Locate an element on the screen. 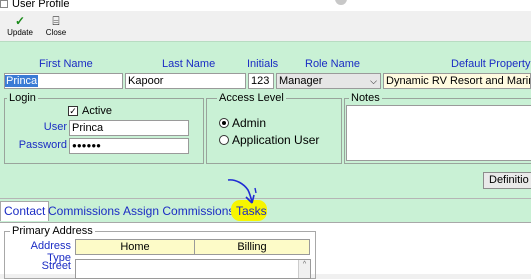 The width and height of the screenshot is (531, 279). access-level-title: Access Level is located at coordinates (251, 98).